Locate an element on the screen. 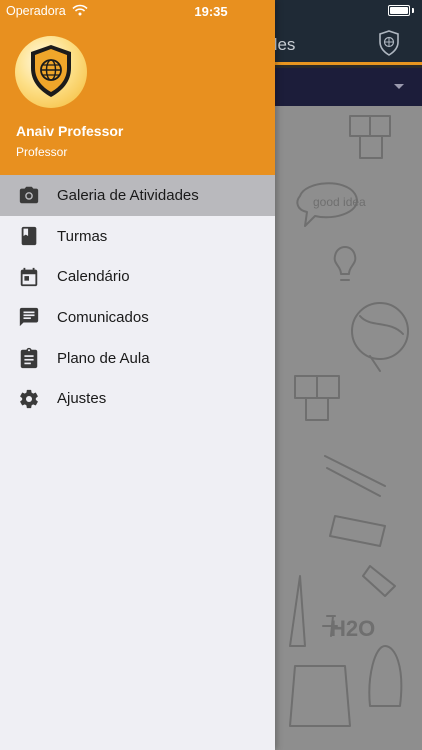 This screenshot has width=422, height=750. message-icon is located at coordinates (29, 317).